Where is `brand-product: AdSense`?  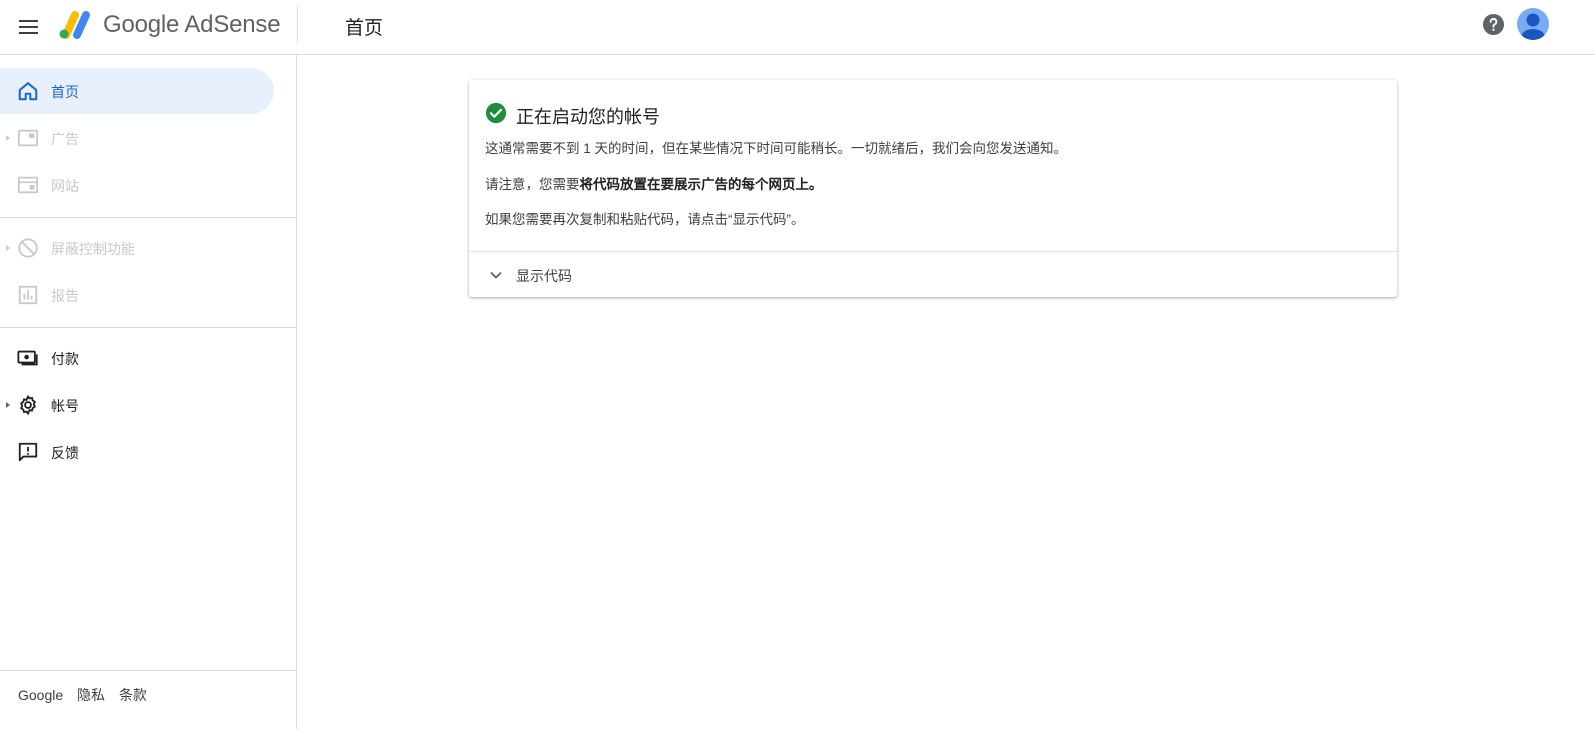 brand-product: AdSense is located at coordinates (232, 24).